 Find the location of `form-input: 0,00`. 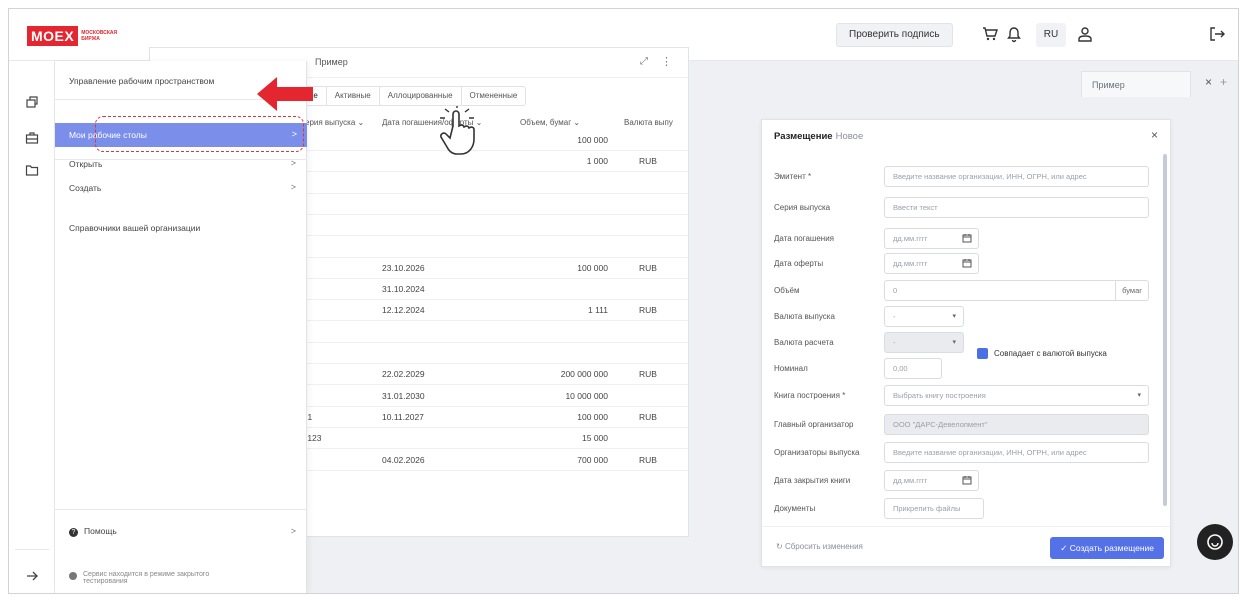

form-input: 0,00 is located at coordinates (913, 368).